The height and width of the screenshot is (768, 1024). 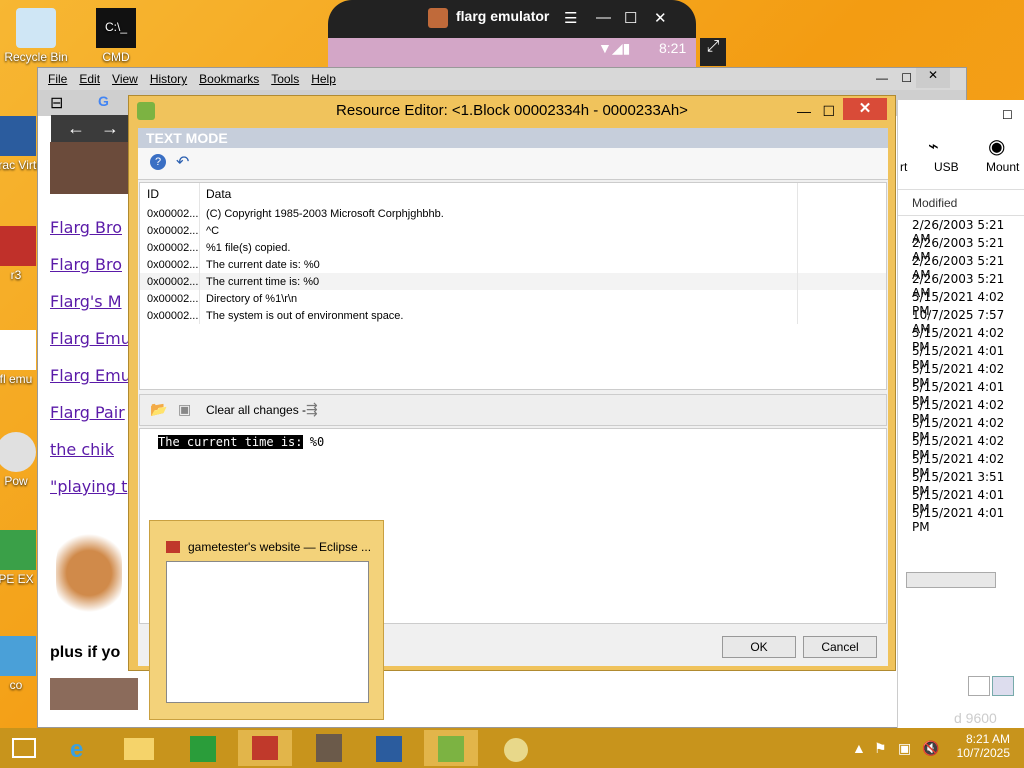 What do you see at coordinates (828, 111) in the screenshot?
I see `dialog-maximize-button: ☐` at bounding box center [828, 111].